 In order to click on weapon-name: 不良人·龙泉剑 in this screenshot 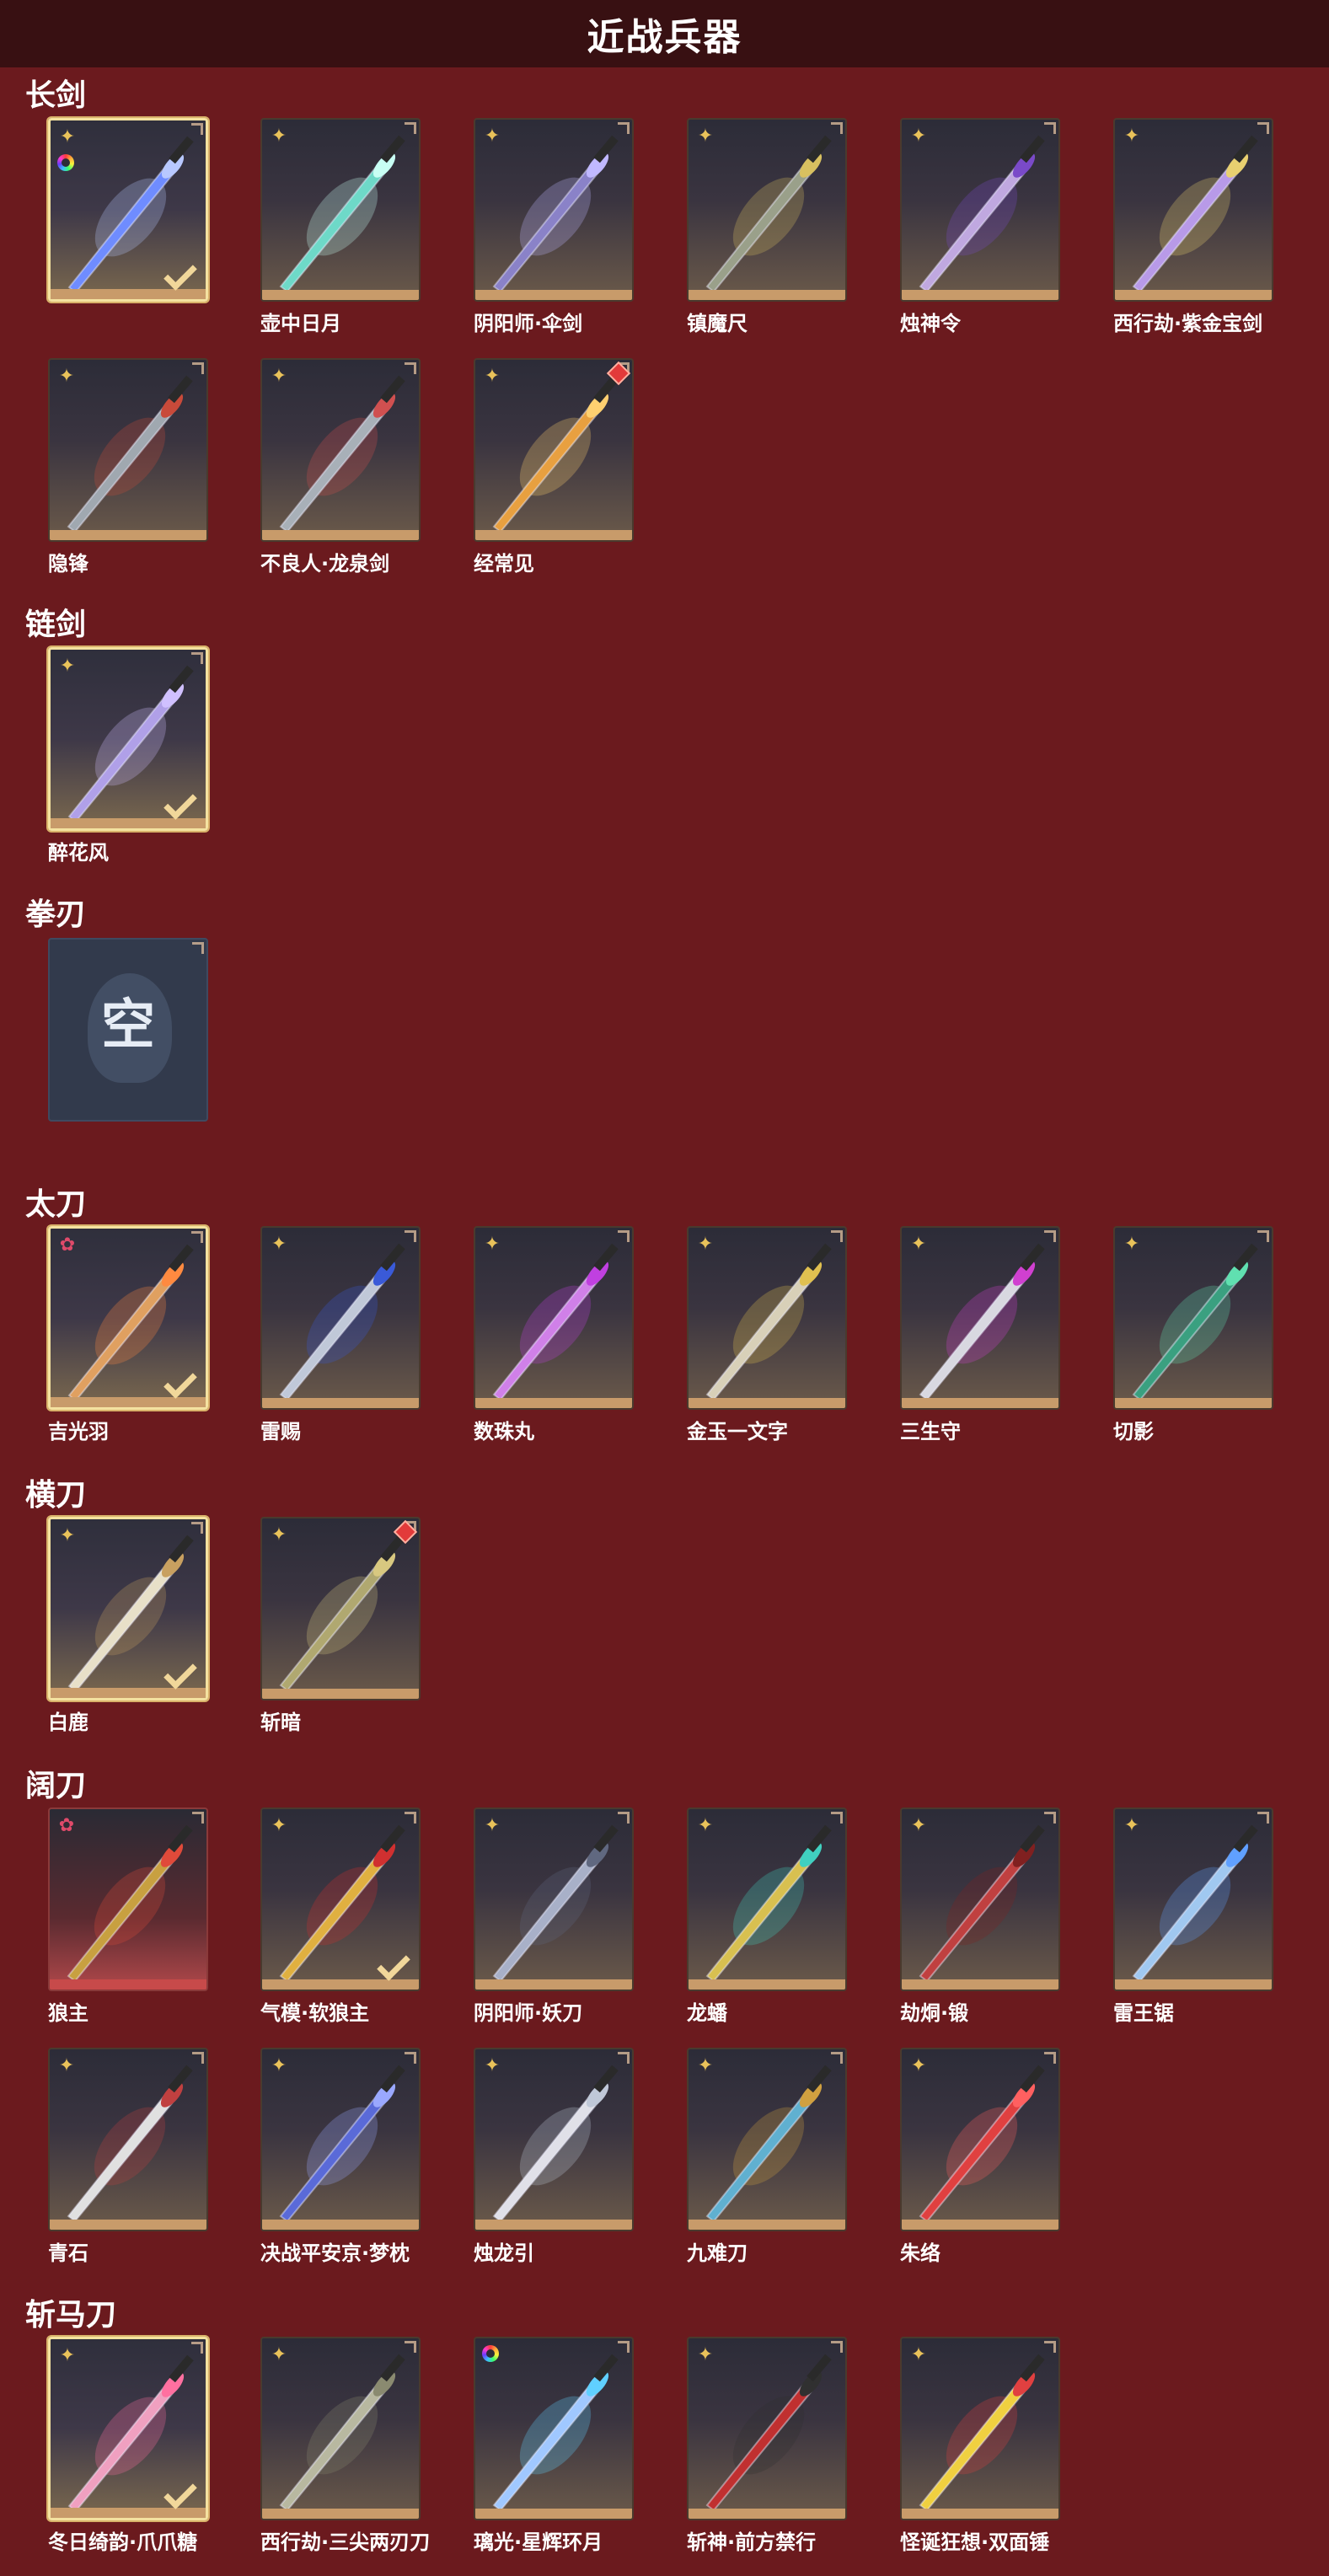, I will do `click(325, 564)`.